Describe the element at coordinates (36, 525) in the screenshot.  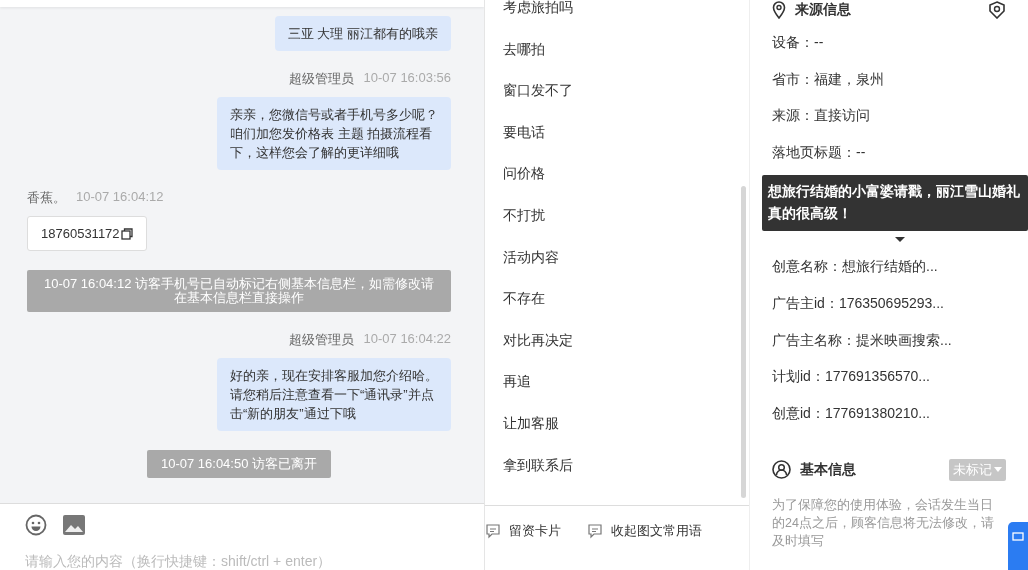
I see `emoji-icon` at that location.